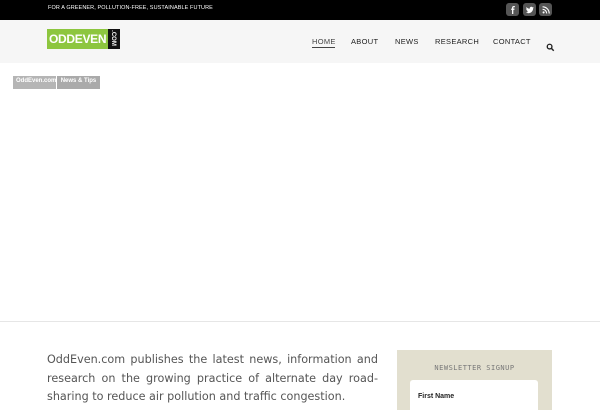 This screenshot has width=600, height=420. What do you see at coordinates (323, 47) in the screenshot?
I see `nav-home-underline` at bounding box center [323, 47].